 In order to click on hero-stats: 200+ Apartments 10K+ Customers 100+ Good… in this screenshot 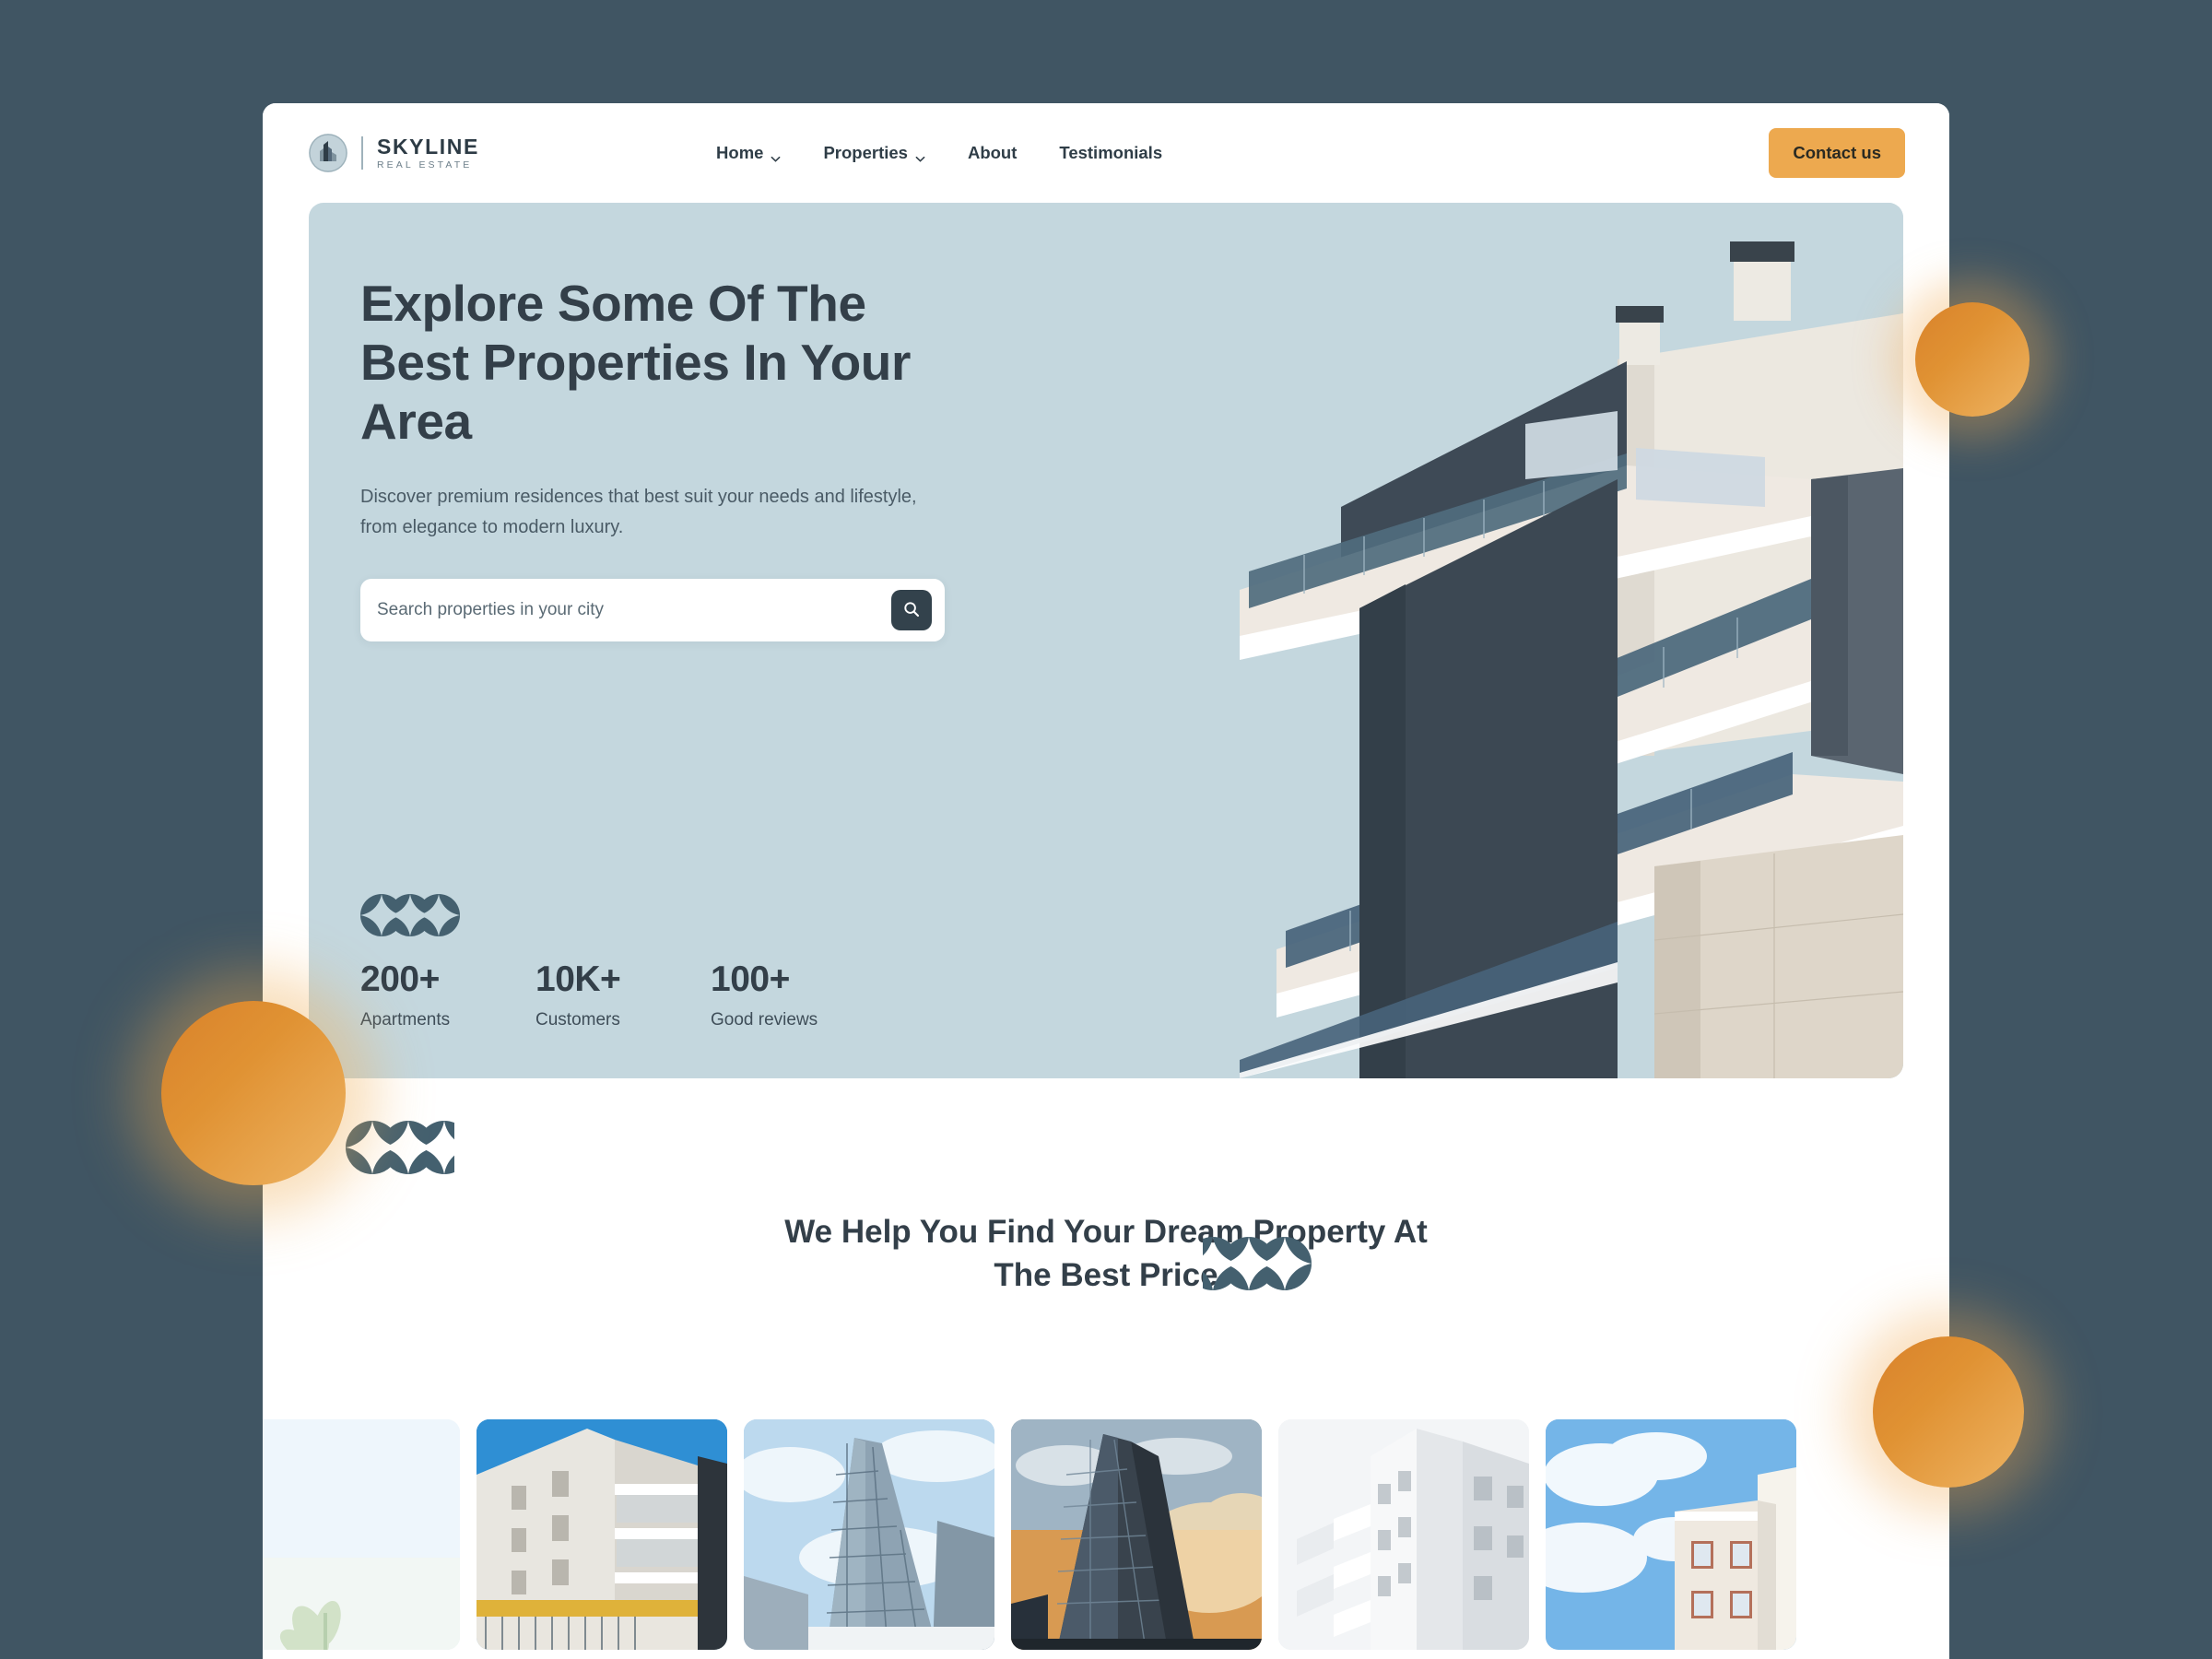, I will do `click(623, 962)`.